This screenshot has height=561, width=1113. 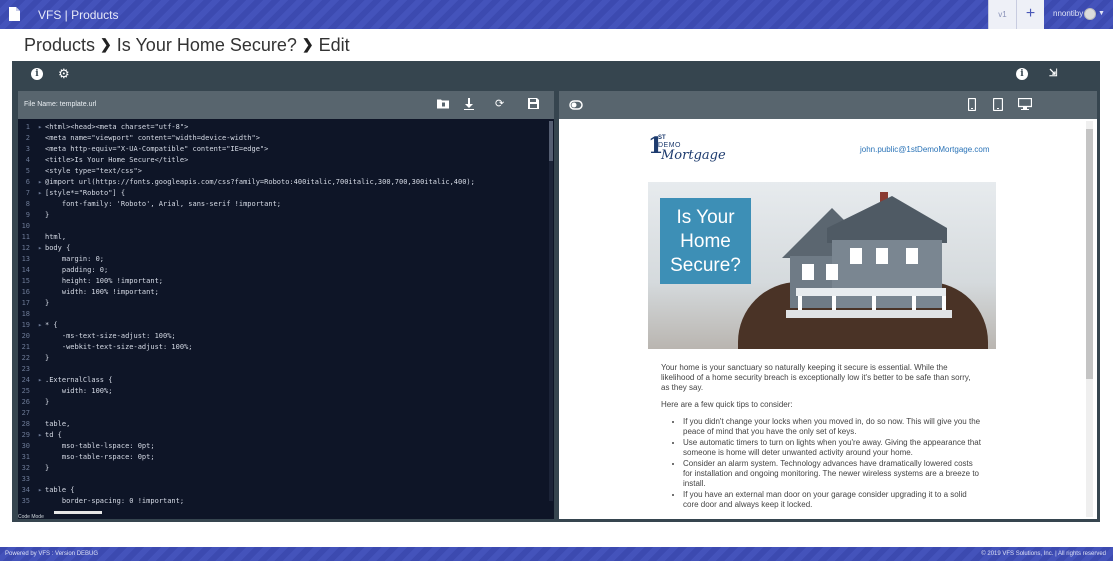 I want to click on code-line: 4 <title>Is Your Home Secure</title>, so click(x=282, y=160).